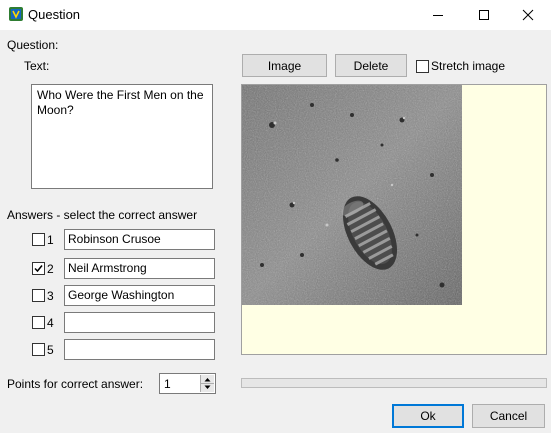 This screenshot has height=433, width=551. Describe the element at coordinates (371, 65) in the screenshot. I see `delete-button: Delete` at that location.